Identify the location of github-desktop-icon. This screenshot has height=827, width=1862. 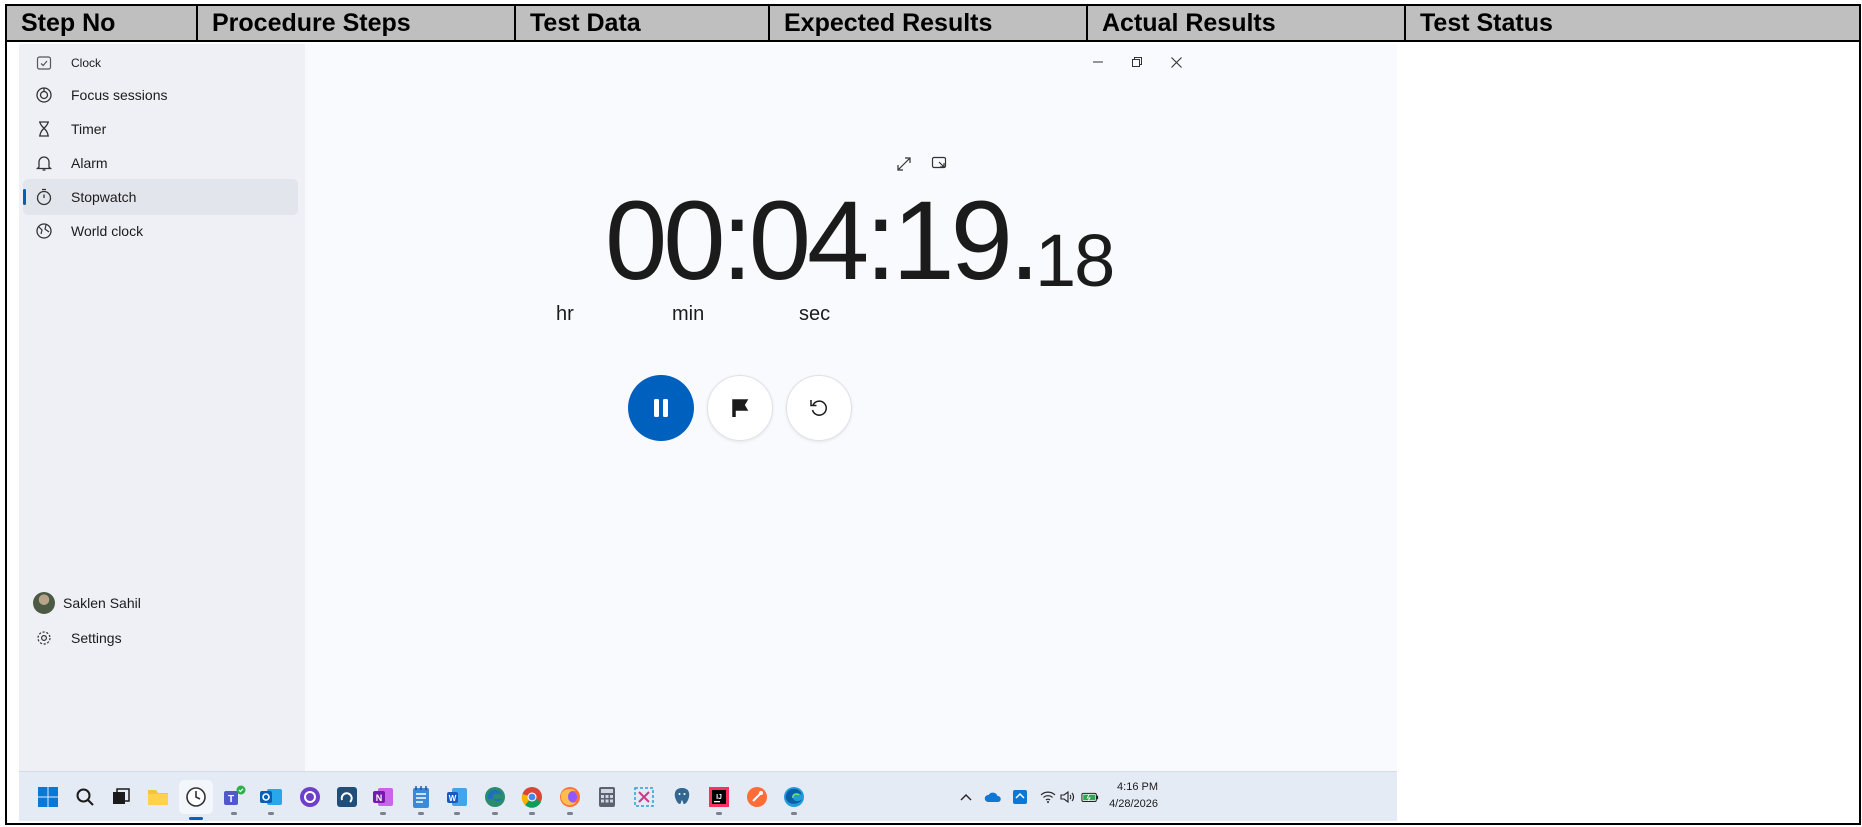
(310, 797).